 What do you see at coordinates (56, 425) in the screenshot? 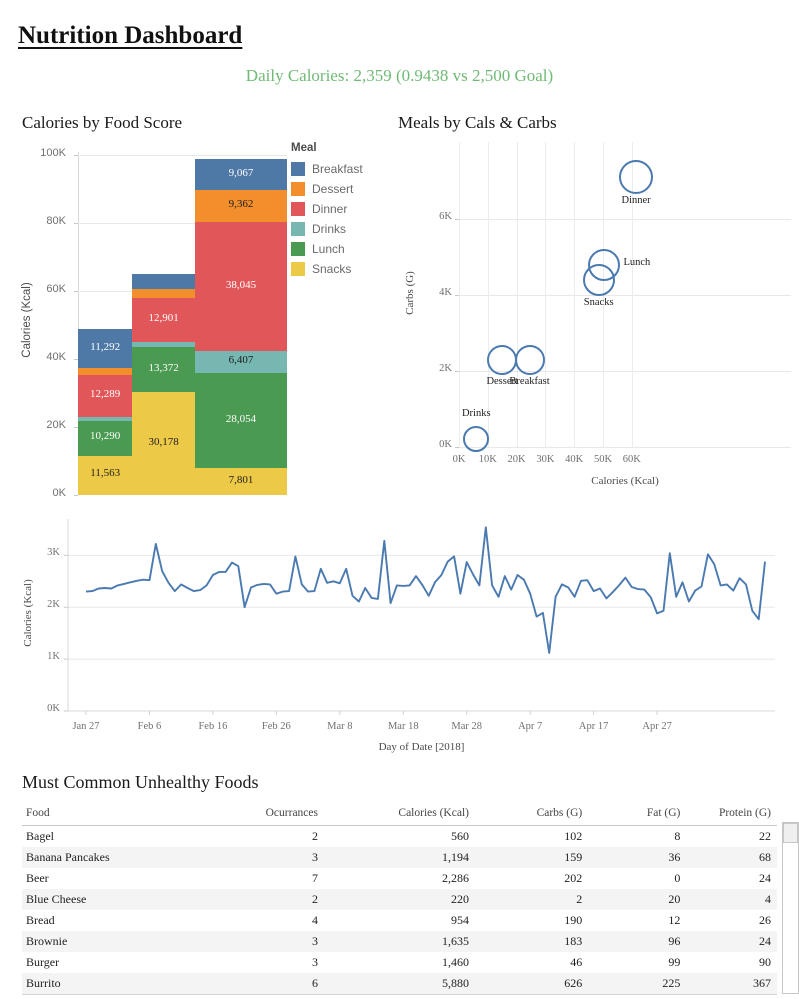
I see `bar-y-tick: 20K` at bounding box center [56, 425].